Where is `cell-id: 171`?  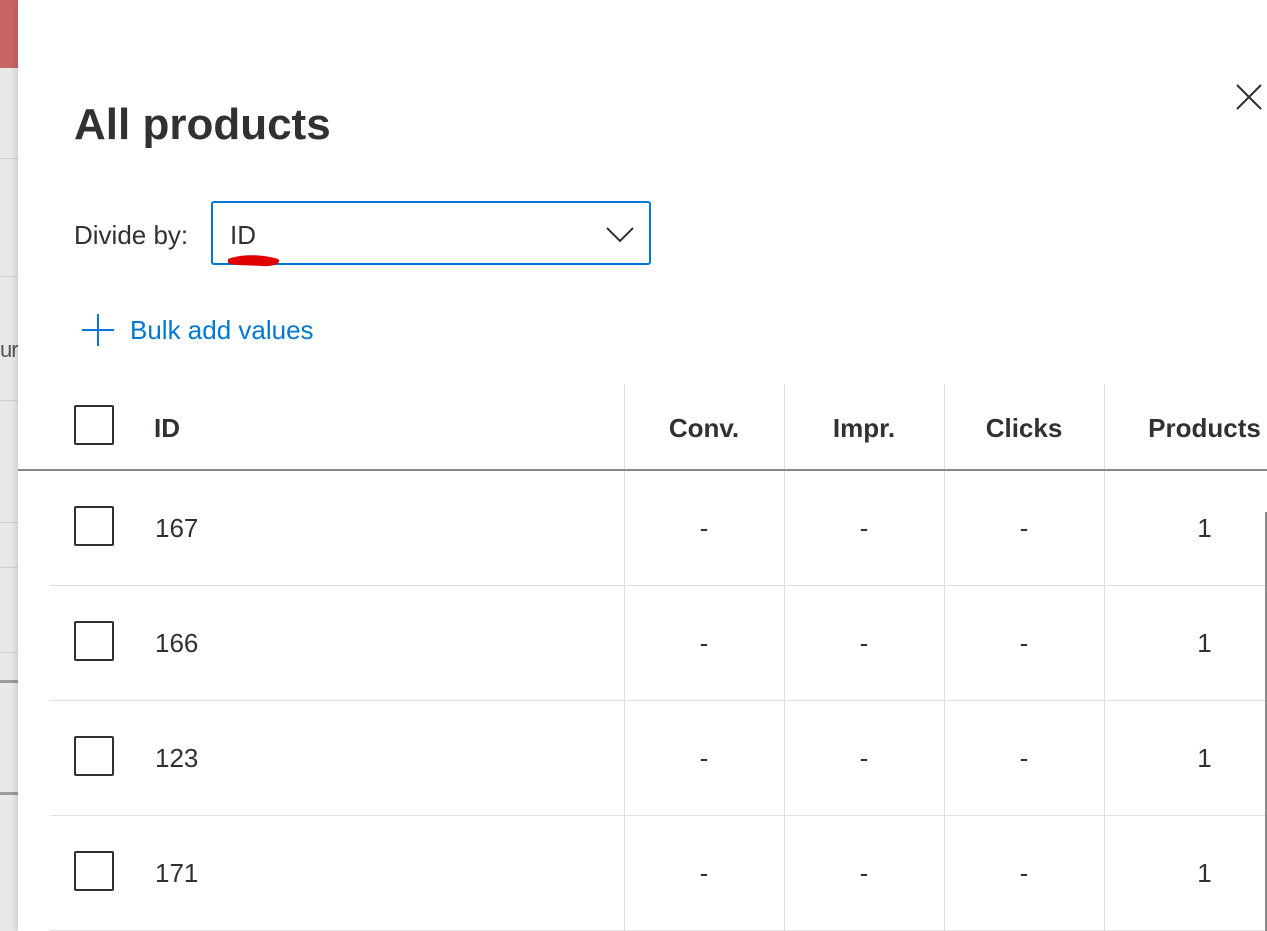 cell-id: 171 is located at coordinates (177, 873).